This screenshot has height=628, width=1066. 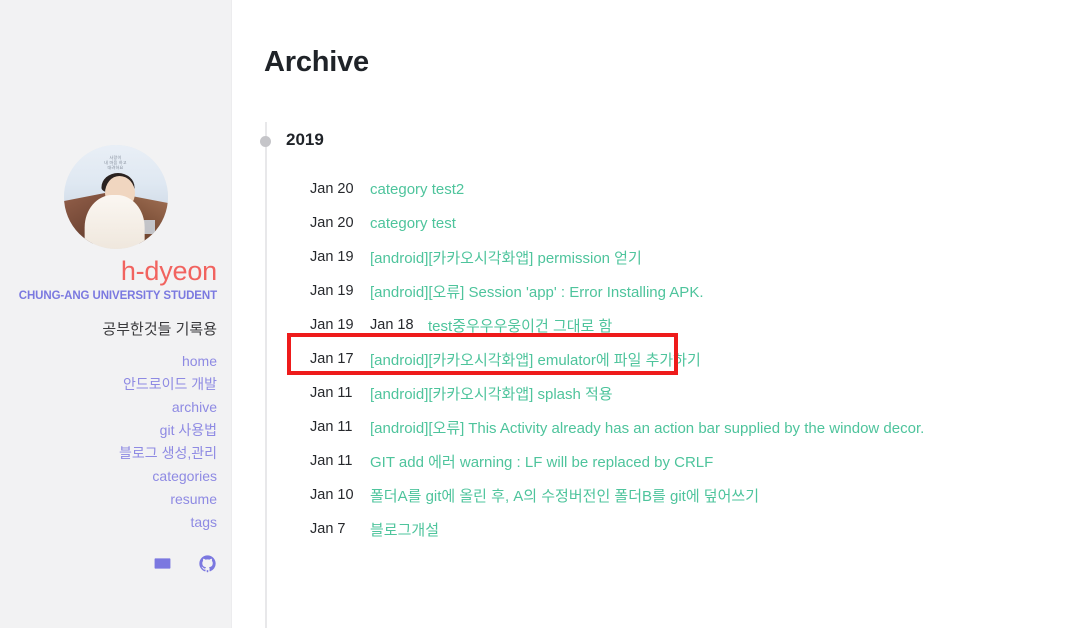 What do you see at coordinates (108, 407) in the screenshot?
I see `sidebar-item-archive: archive` at bounding box center [108, 407].